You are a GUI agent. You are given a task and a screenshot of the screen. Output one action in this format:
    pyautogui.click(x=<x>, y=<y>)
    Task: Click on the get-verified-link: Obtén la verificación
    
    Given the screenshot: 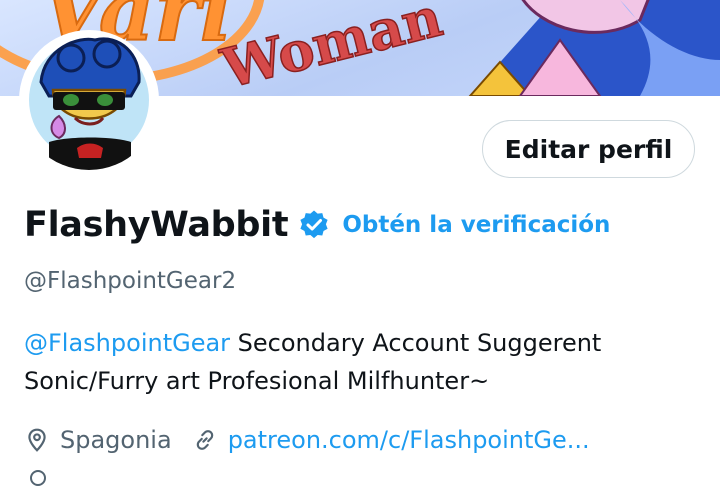 What is the action you would take?
    pyautogui.click(x=476, y=225)
    